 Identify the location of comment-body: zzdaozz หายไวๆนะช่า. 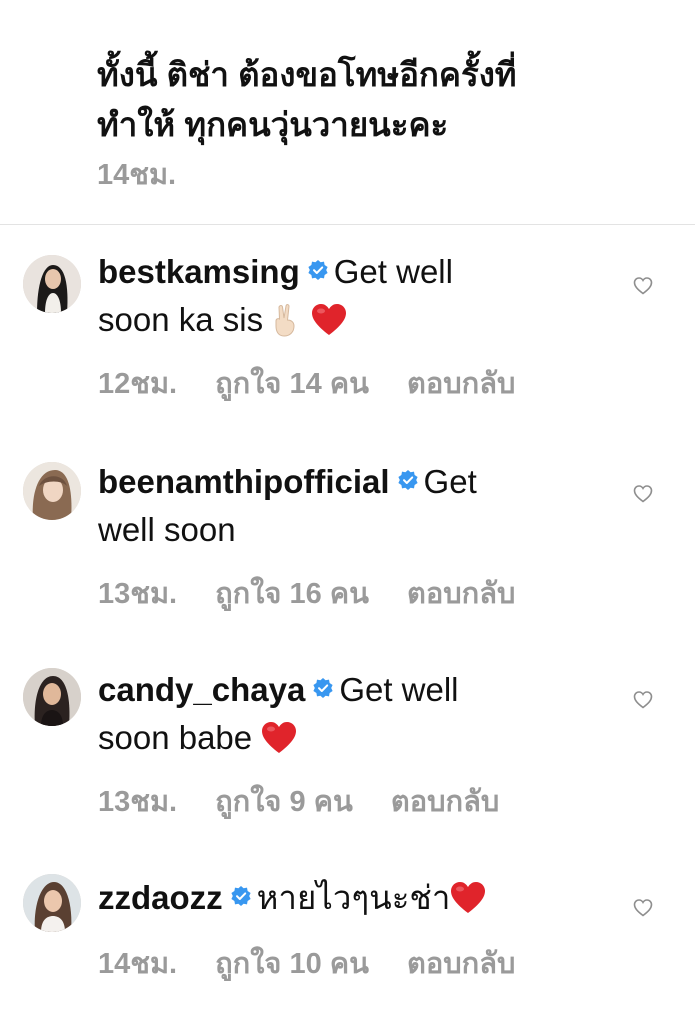
(348, 901).